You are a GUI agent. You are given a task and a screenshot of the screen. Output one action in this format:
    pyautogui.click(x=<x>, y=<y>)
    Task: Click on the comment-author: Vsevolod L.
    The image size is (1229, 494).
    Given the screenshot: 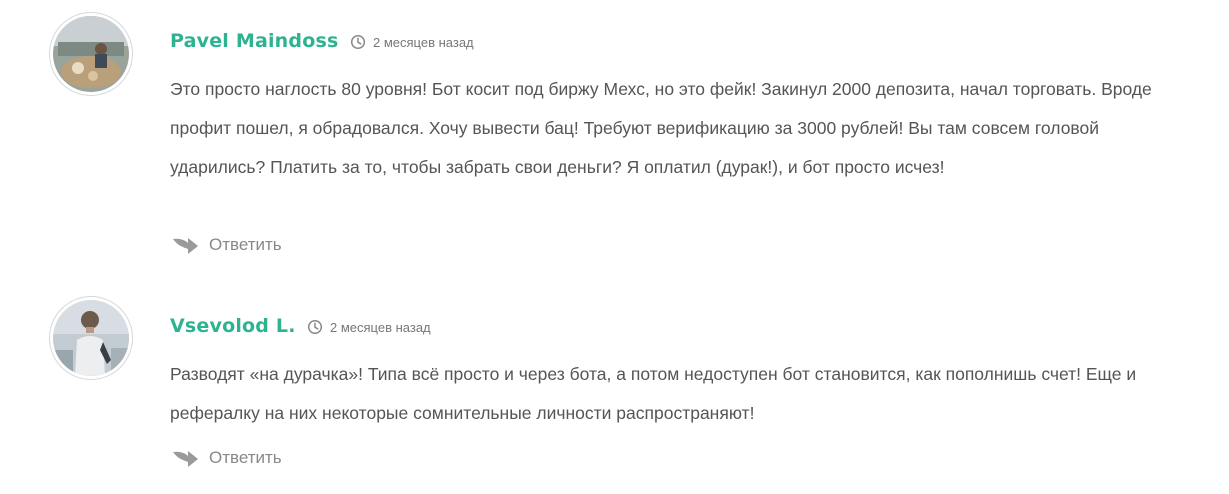 What is the action you would take?
    pyautogui.click(x=233, y=326)
    